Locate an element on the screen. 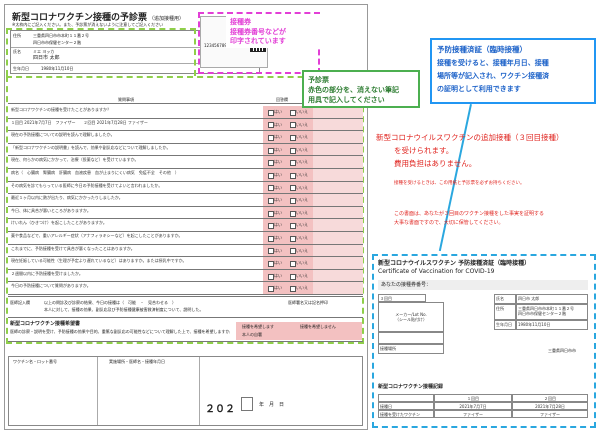 The width and height of the screenshot is (600, 434). question-text: 最近１ヶ月以内に熱が出たり、病気にかかったりしましたか。 is located at coordinates (67, 198).